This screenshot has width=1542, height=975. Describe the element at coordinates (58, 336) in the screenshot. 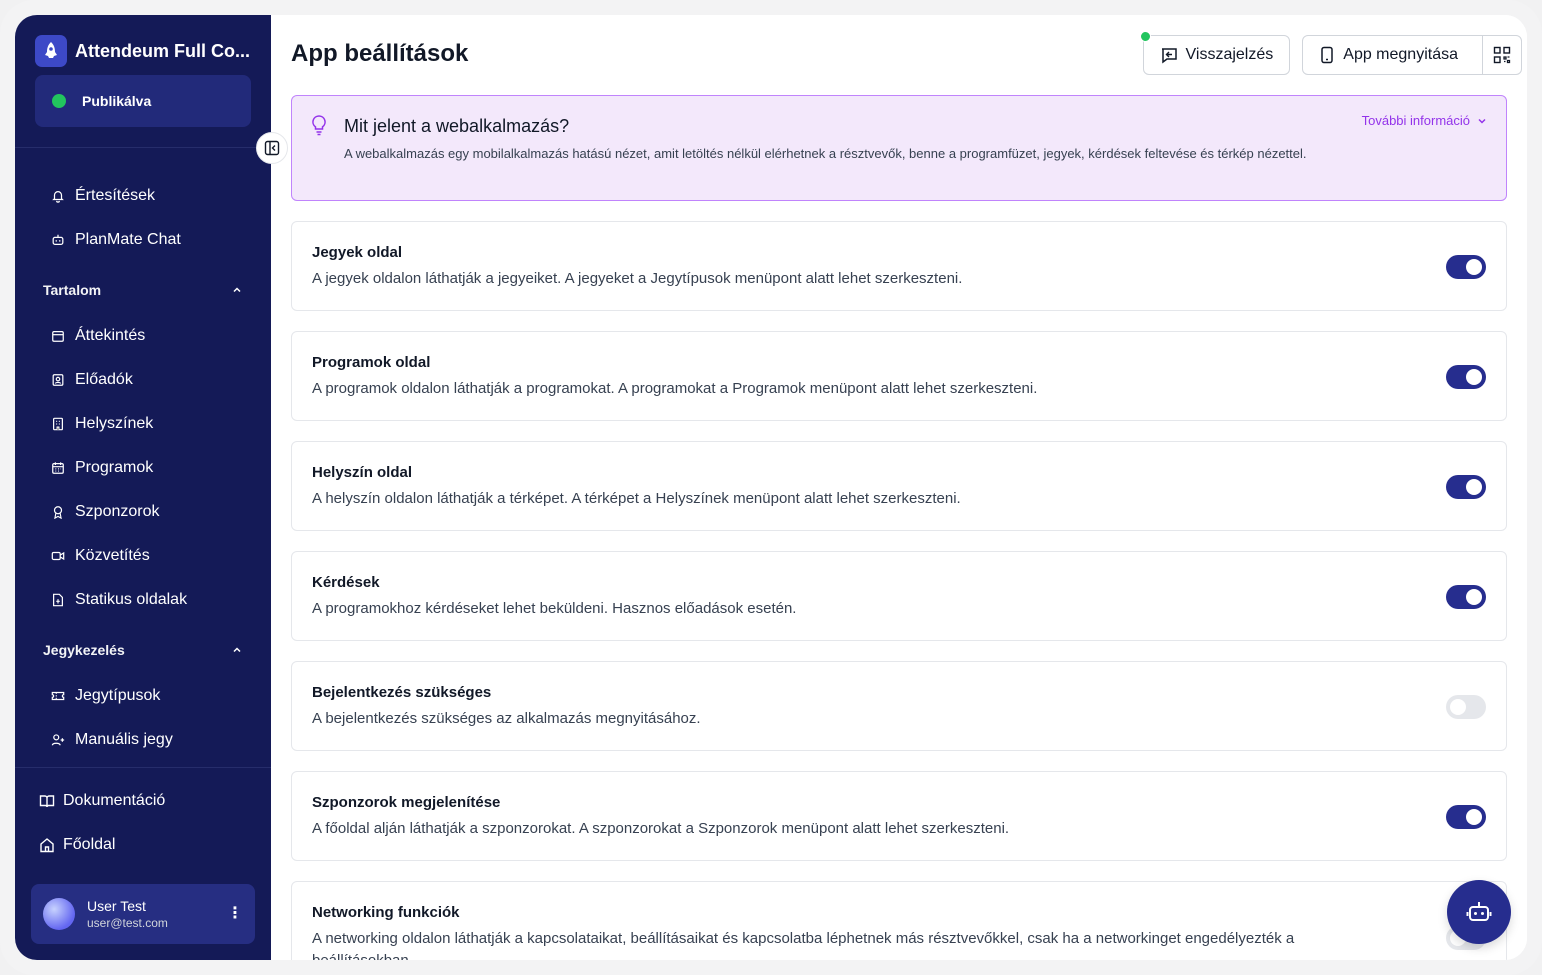

I see `calendar-icon` at that location.